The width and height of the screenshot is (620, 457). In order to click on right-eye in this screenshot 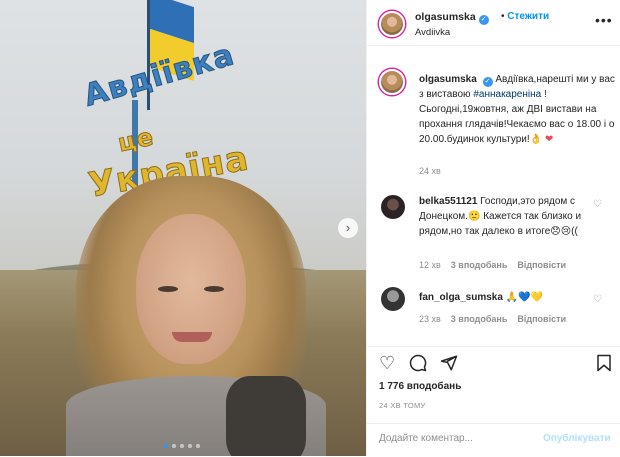, I will do `click(214, 289)`.